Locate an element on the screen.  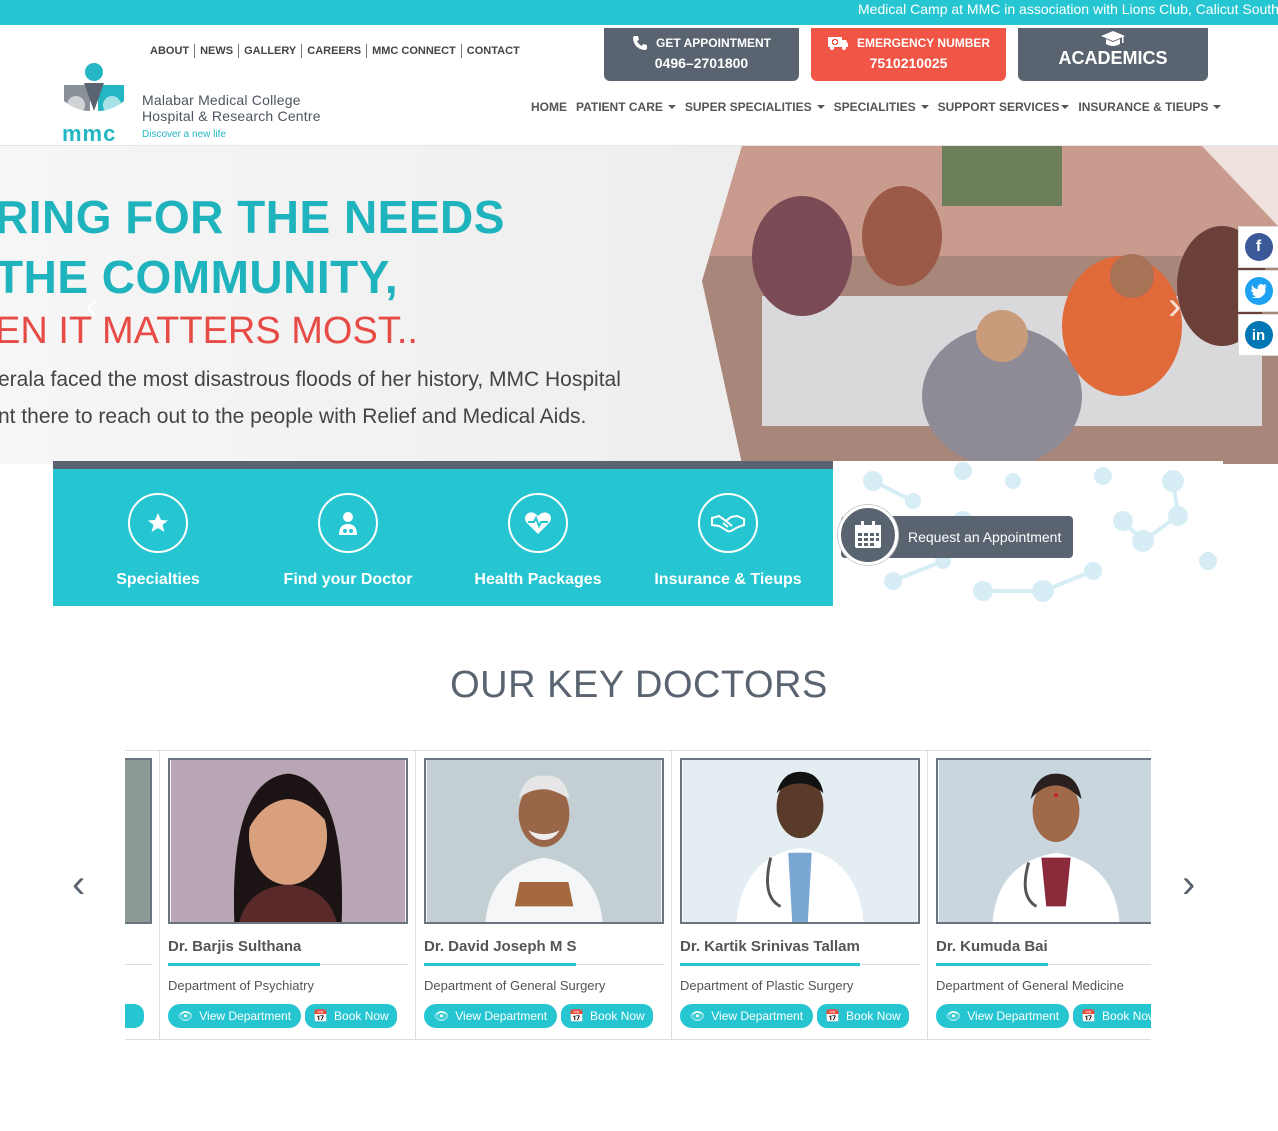
nav-patient-care: PATIENT CARE is located at coordinates (626, 107).